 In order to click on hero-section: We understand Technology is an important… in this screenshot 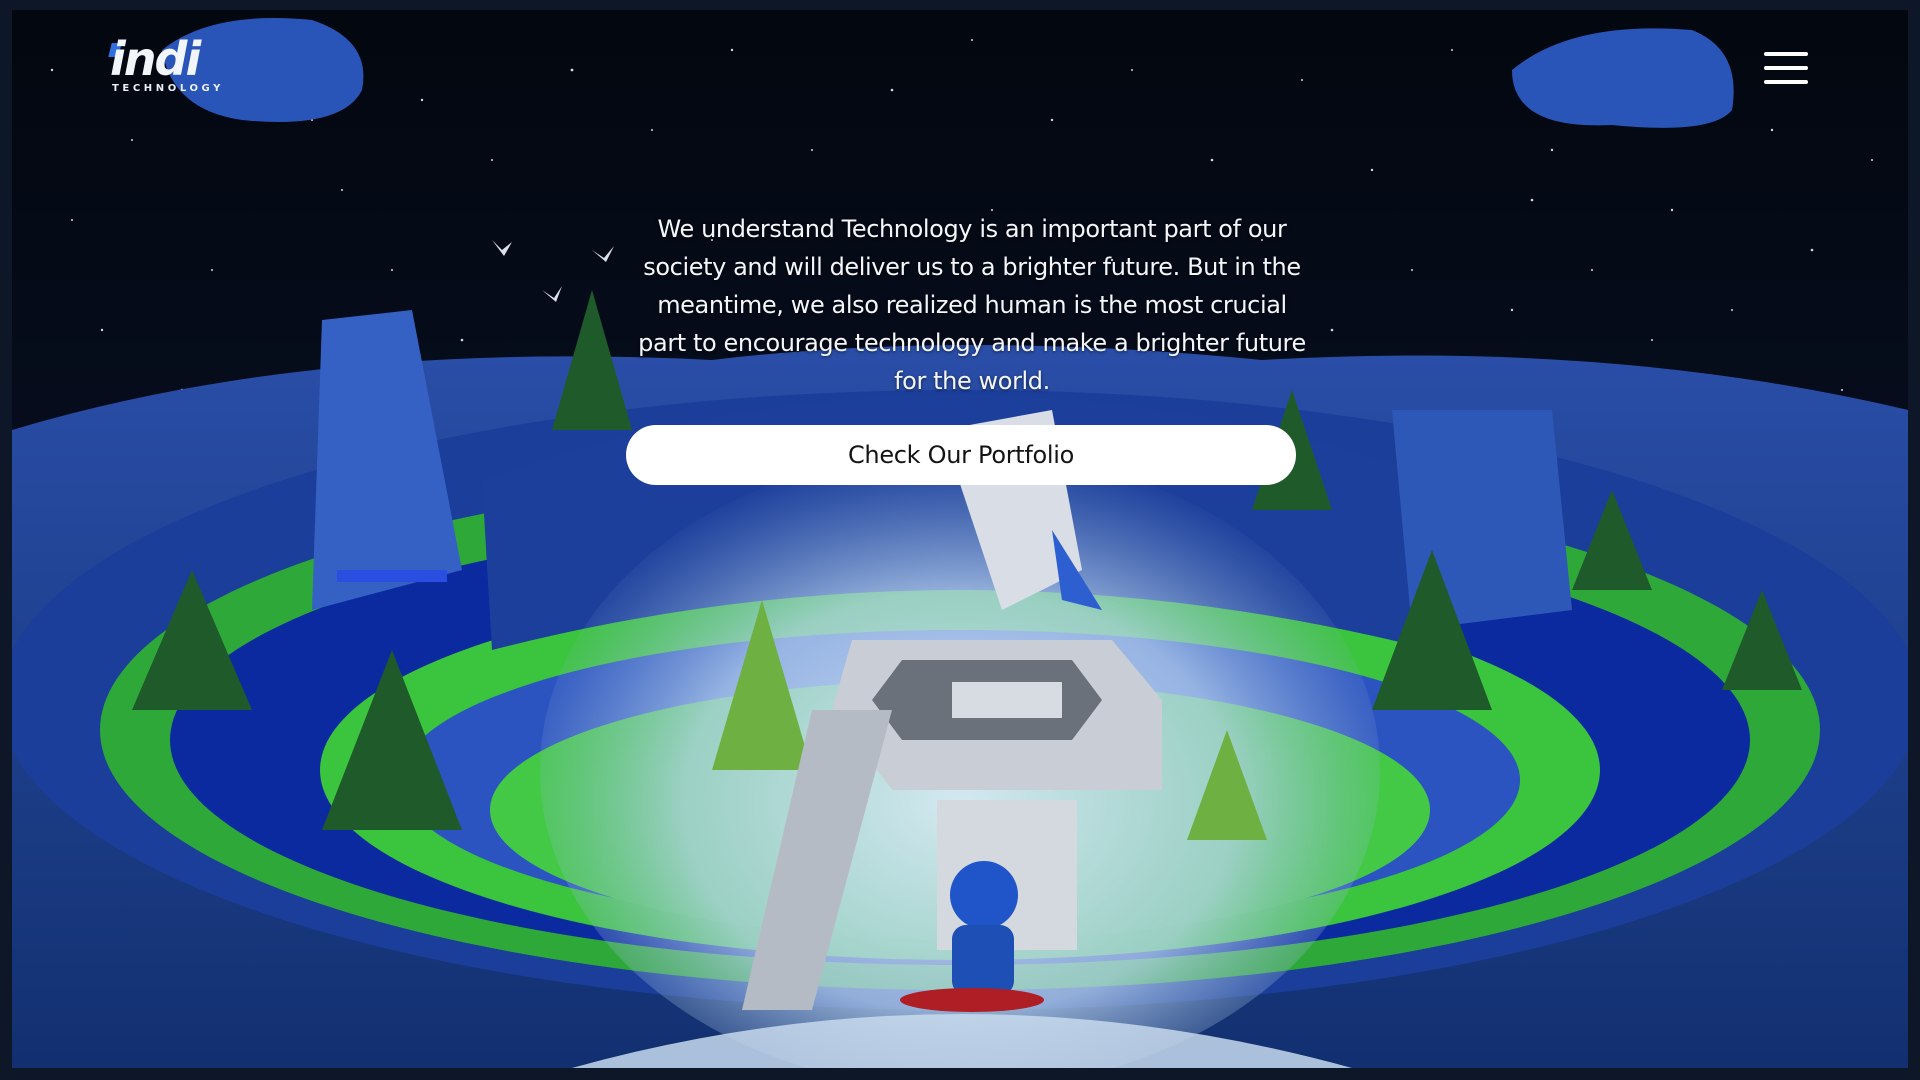, I will do `click(972, 305)`.